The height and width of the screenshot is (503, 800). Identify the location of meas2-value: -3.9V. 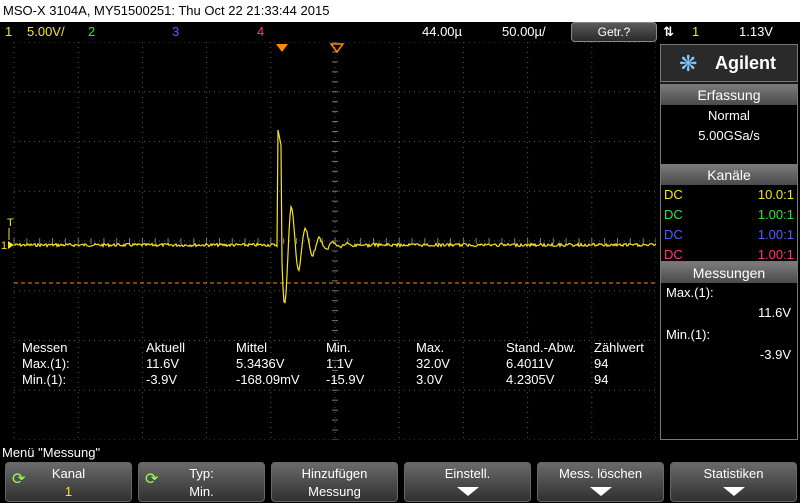
(775, 354).